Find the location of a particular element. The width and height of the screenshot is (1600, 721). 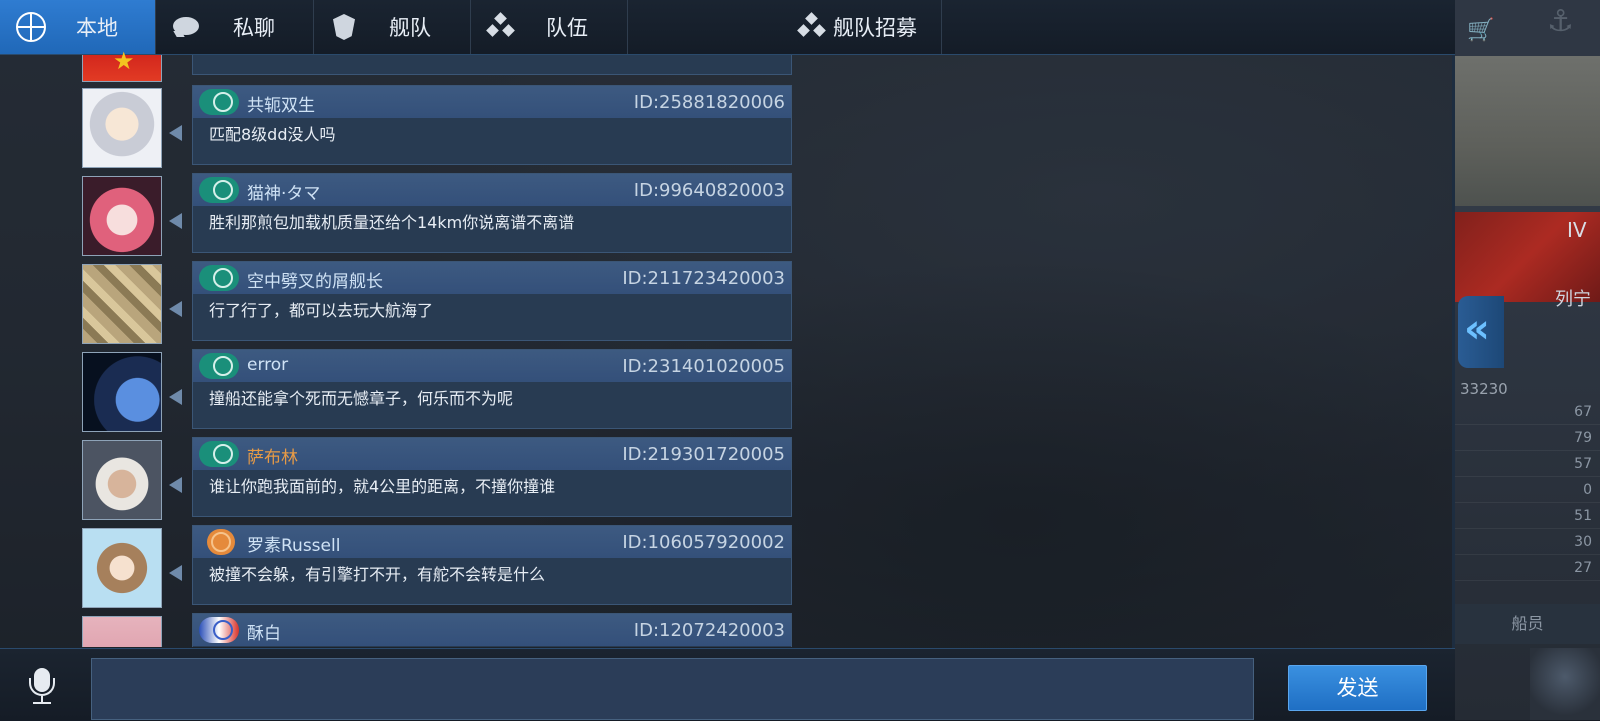

tab-private-chat: 私聊 is located at coordinates (234, 27).